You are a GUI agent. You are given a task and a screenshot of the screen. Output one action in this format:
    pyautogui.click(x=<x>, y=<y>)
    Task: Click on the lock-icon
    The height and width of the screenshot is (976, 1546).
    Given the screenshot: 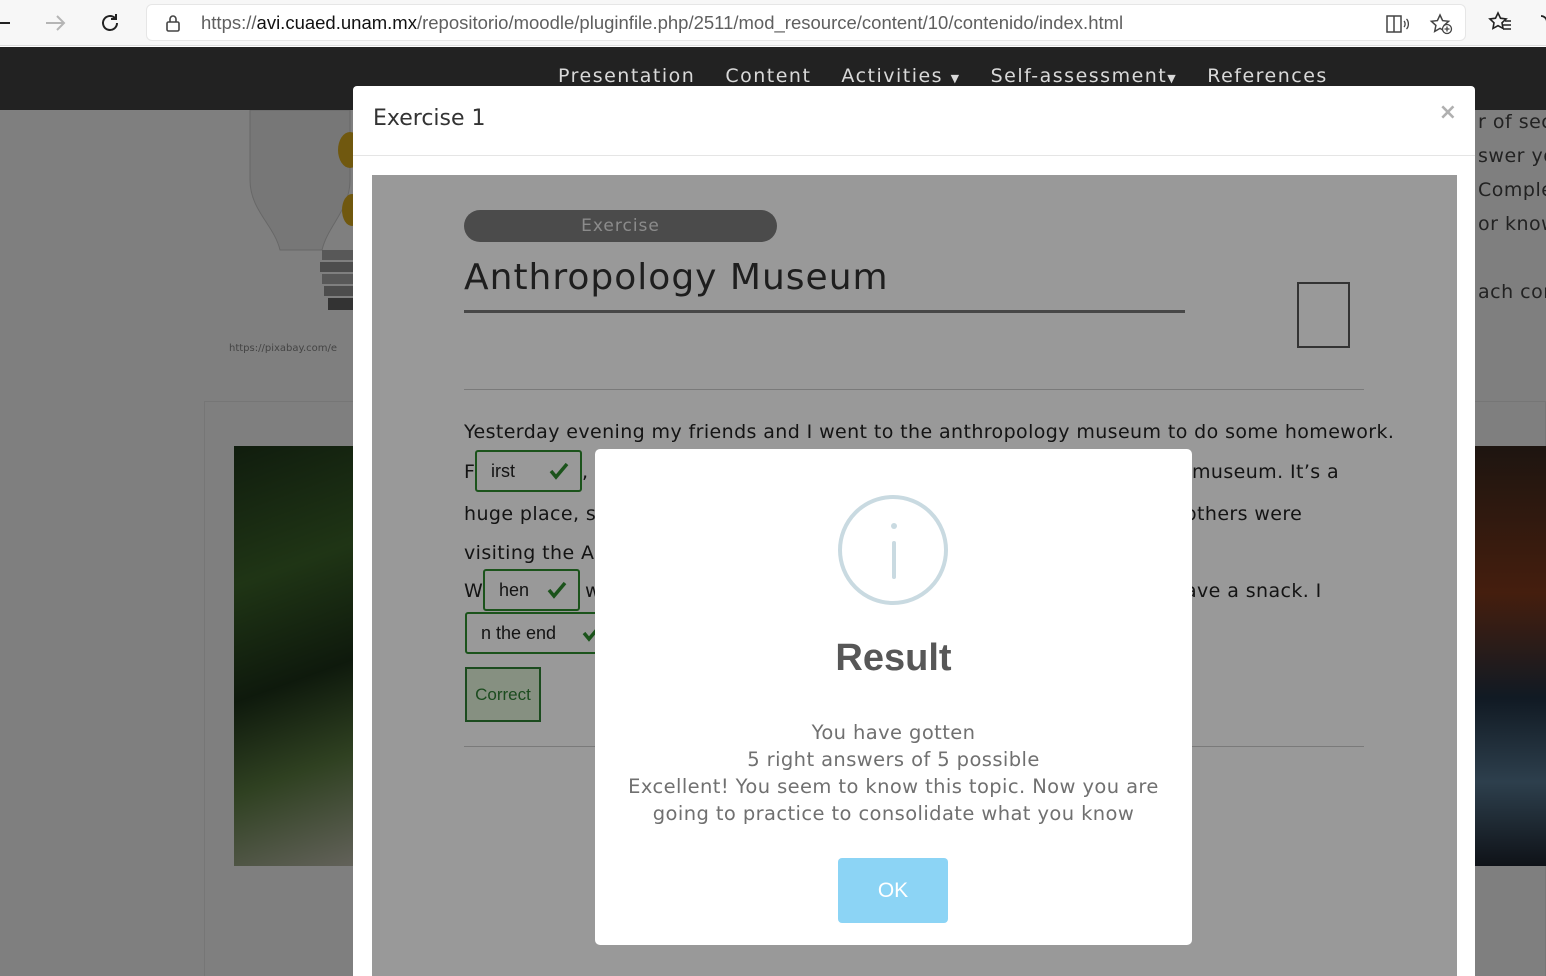 What is the action you would take?
    pyautogui.click(x=173, y=23)
    